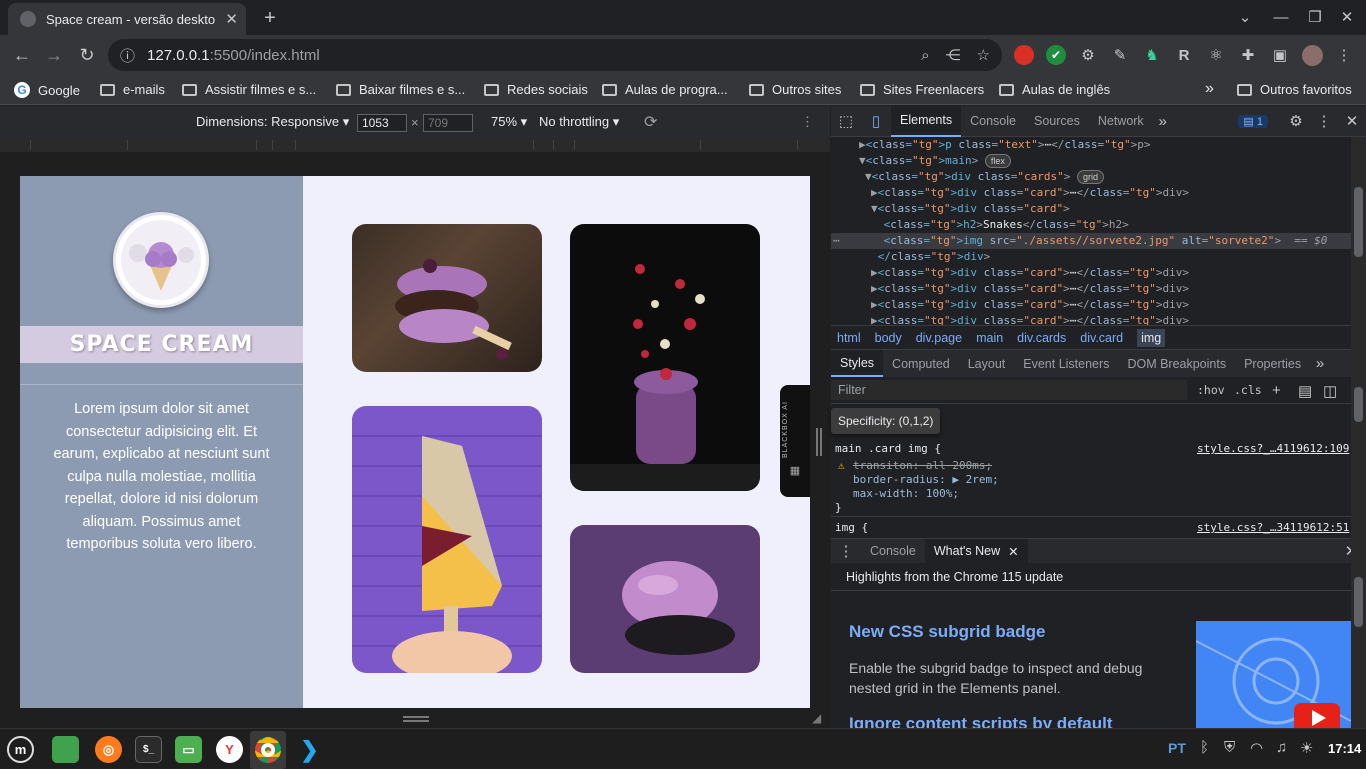 The width and height of the screenshot is (1366, 769). Describe the element at coordinates (415, 145) in the screenshot. I see `media-query-ruler` at that location.